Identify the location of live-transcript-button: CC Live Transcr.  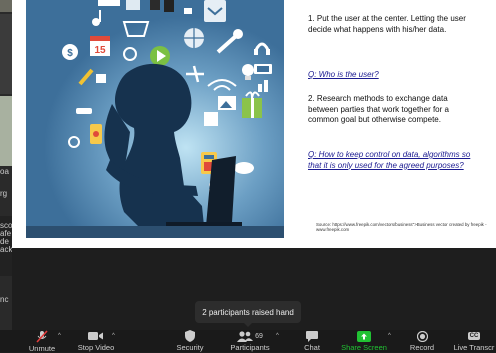
(474, 341).